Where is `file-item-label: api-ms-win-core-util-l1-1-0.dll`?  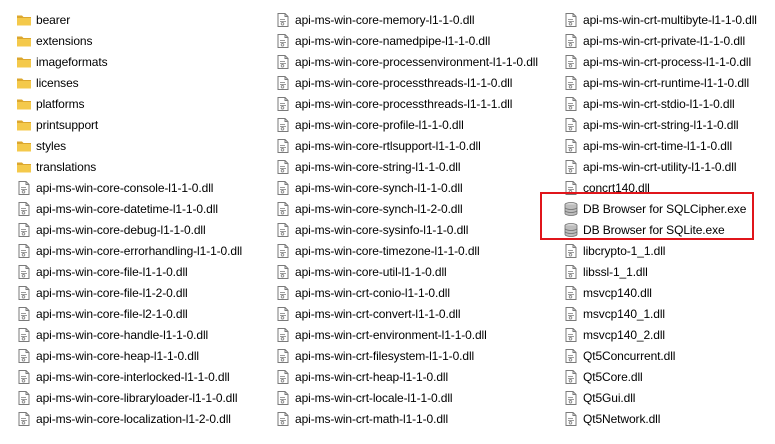
file-item-label: api-ms-win-core-util-l1-1-0.dll is located at coordinates (371, 271).